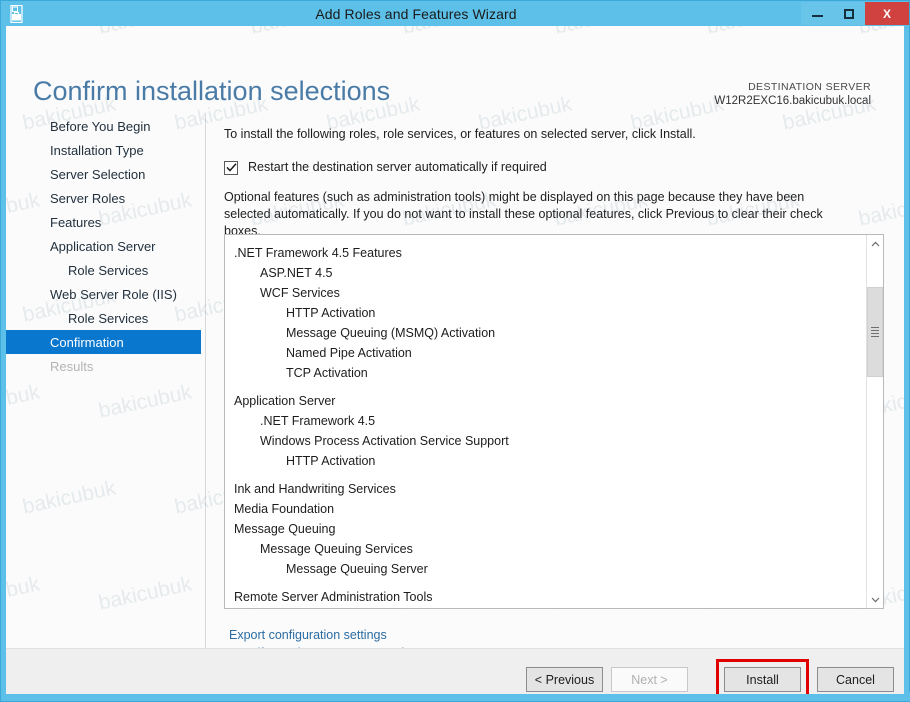 Image resolution: width=910 pixels, height=702 pixels. Describe the element at coordinates (792, 101) in the screenshot. I see `destination-server-name: W12R2EXC16.bakicubuk.local` at that location.